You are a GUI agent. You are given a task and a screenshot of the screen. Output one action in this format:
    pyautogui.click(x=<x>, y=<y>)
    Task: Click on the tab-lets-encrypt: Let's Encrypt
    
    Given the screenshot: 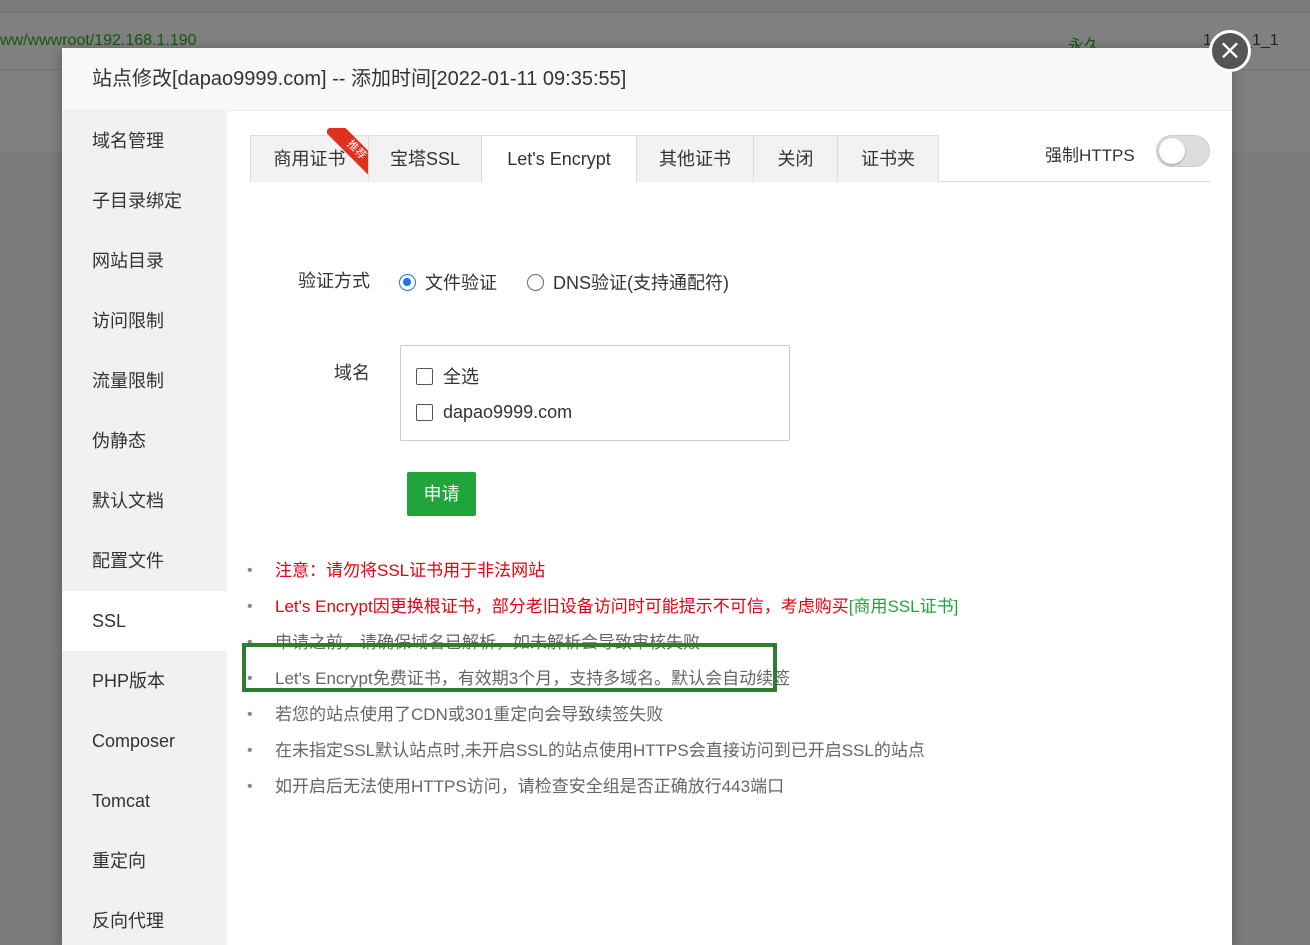 What is the action you would take?
    pyautogui.click(x=559, y=159)
    